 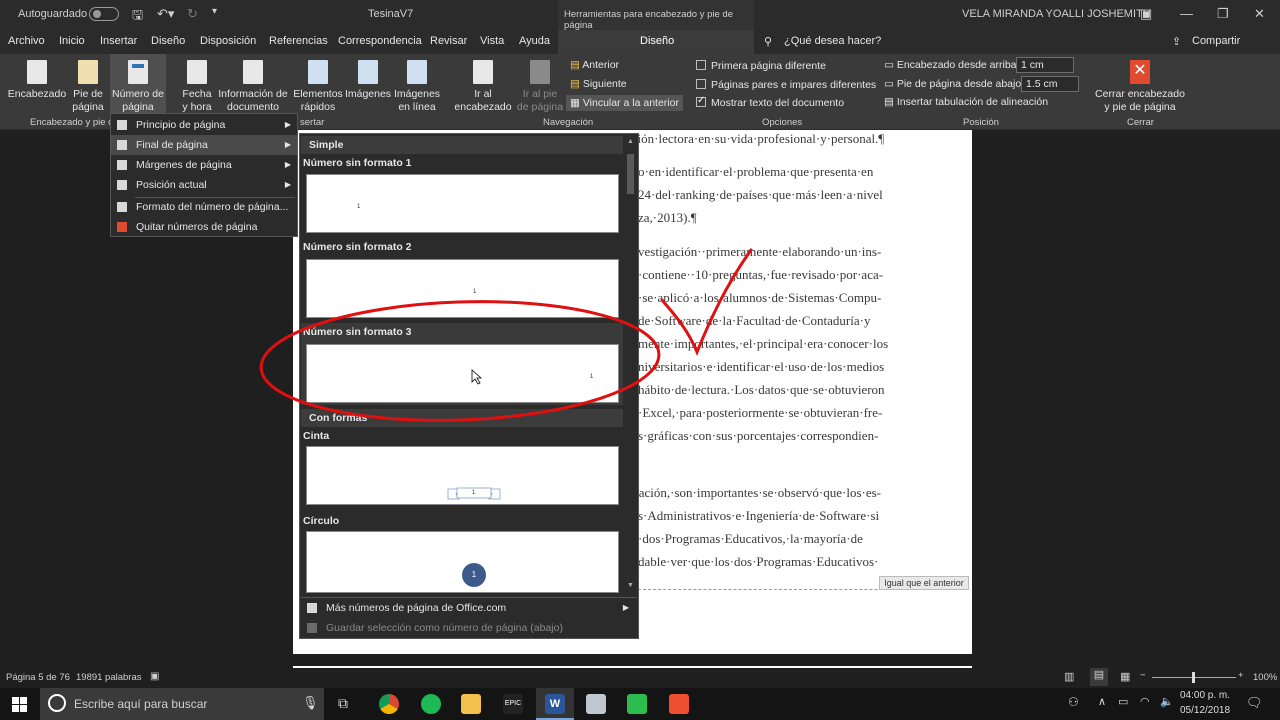 I want to click on tab-diseno-context: Diseño, so click(x=656, y=42).